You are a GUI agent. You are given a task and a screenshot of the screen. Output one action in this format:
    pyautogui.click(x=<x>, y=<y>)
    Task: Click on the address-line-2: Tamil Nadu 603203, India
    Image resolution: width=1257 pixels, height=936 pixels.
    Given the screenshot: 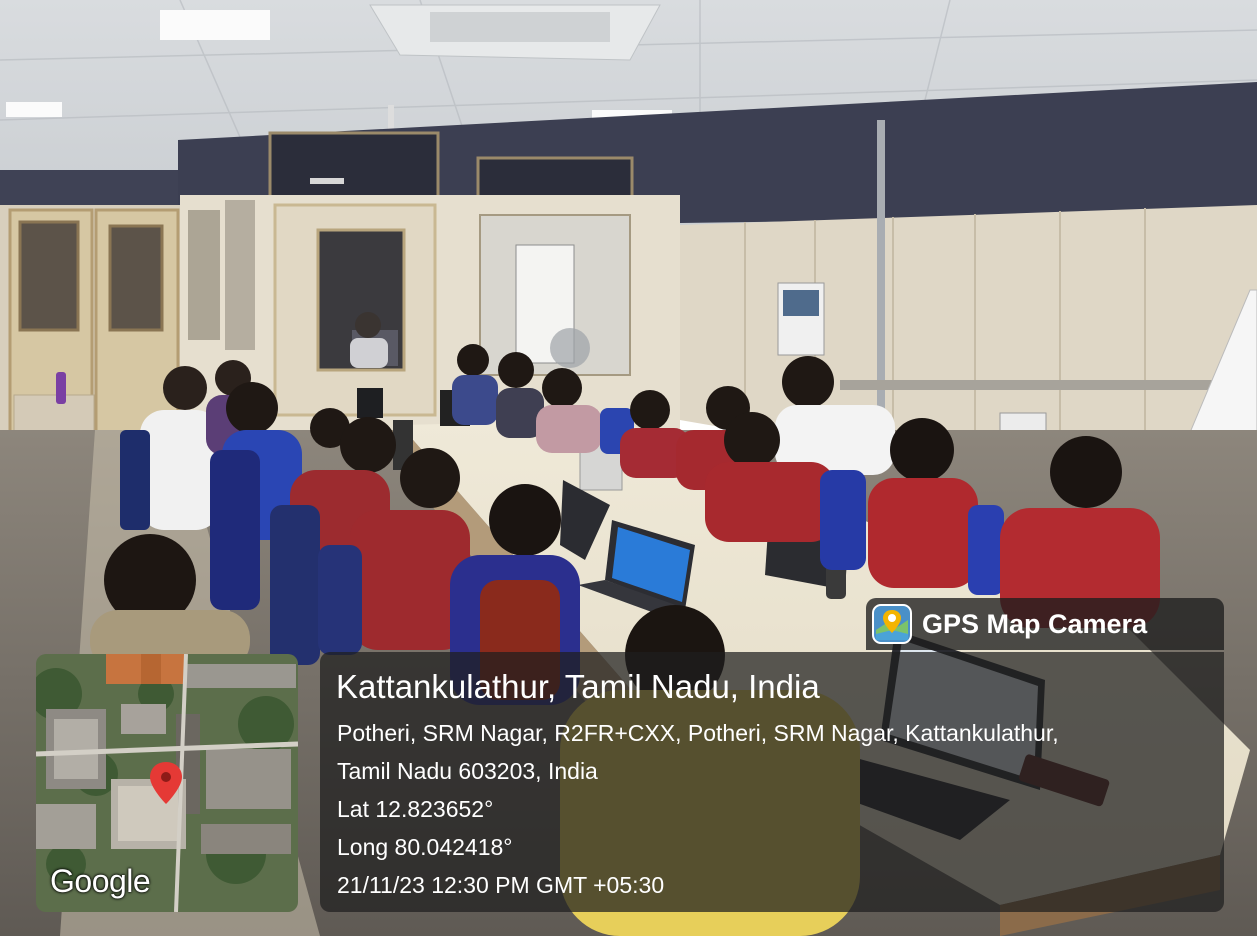 What is the action you would take?
    pyautogui.click(x=467, y=771)
    